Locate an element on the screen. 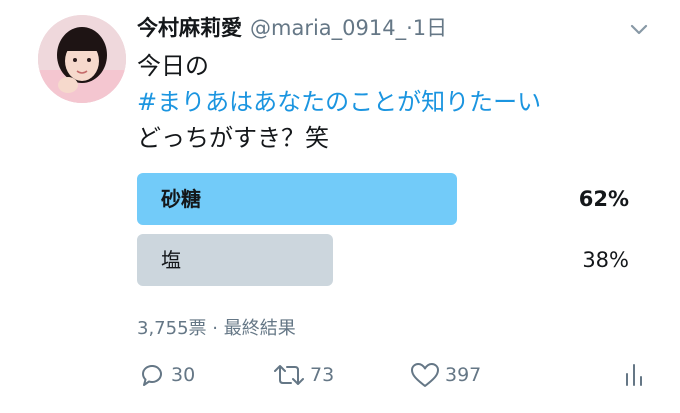 The height and width of the screenshot is (413, 680). author-name: 今村麻莉愛 is located at coordinates (189, 27).